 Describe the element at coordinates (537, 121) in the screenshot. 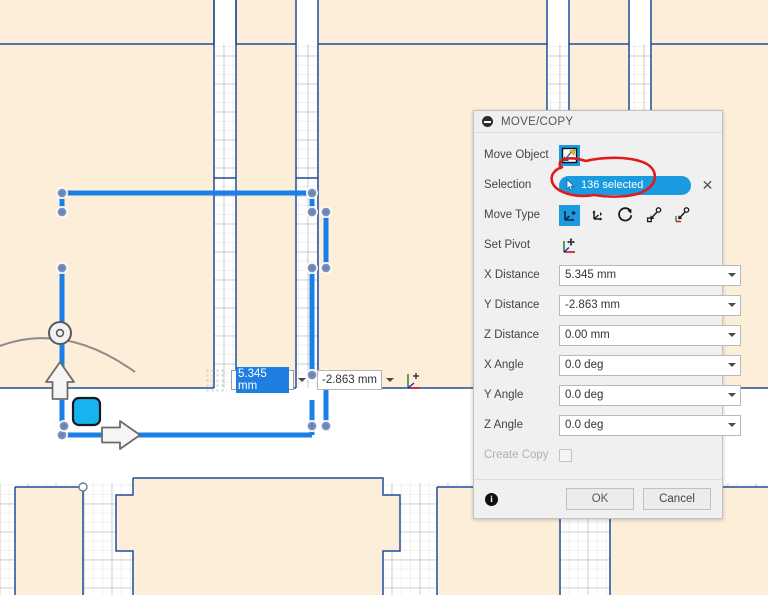

I see `dialog-title: MOVE/COPY` at that location.